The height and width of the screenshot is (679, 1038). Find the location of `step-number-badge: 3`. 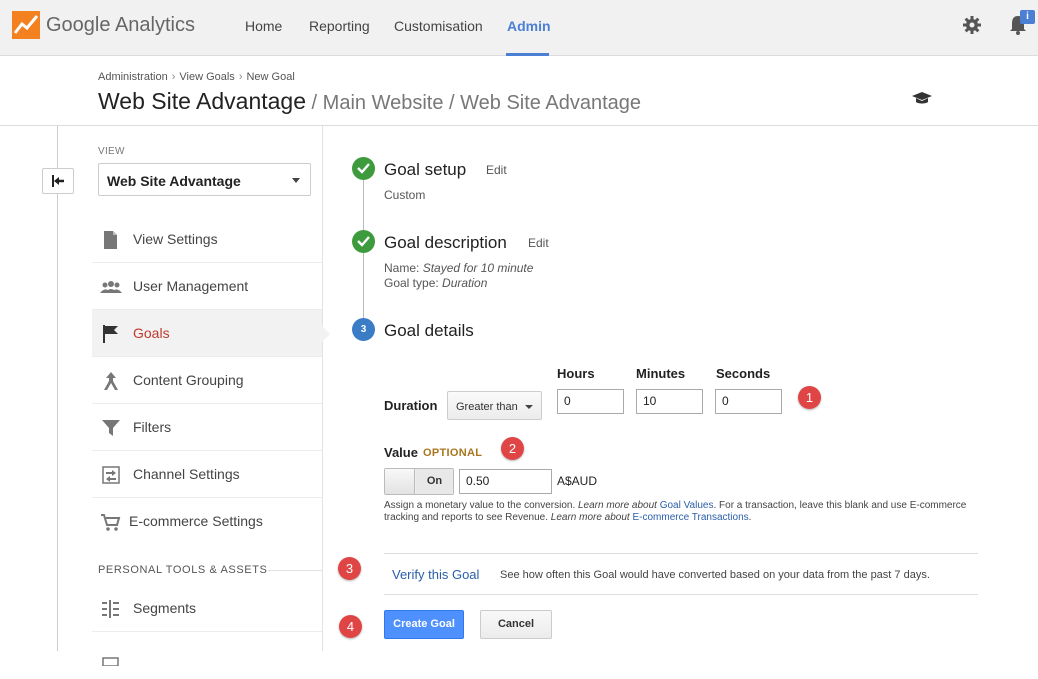

step-number-badge: 3 is located at coordinates (363, 329).